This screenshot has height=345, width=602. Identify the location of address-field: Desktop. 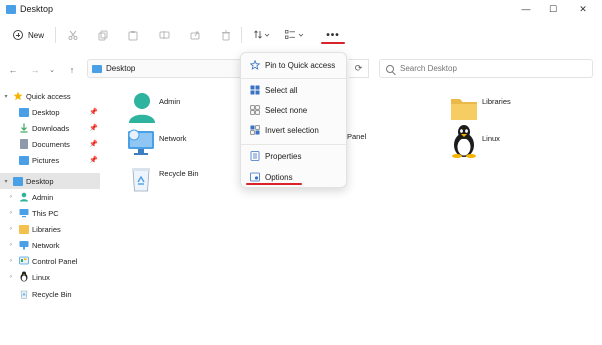
(169, 68).